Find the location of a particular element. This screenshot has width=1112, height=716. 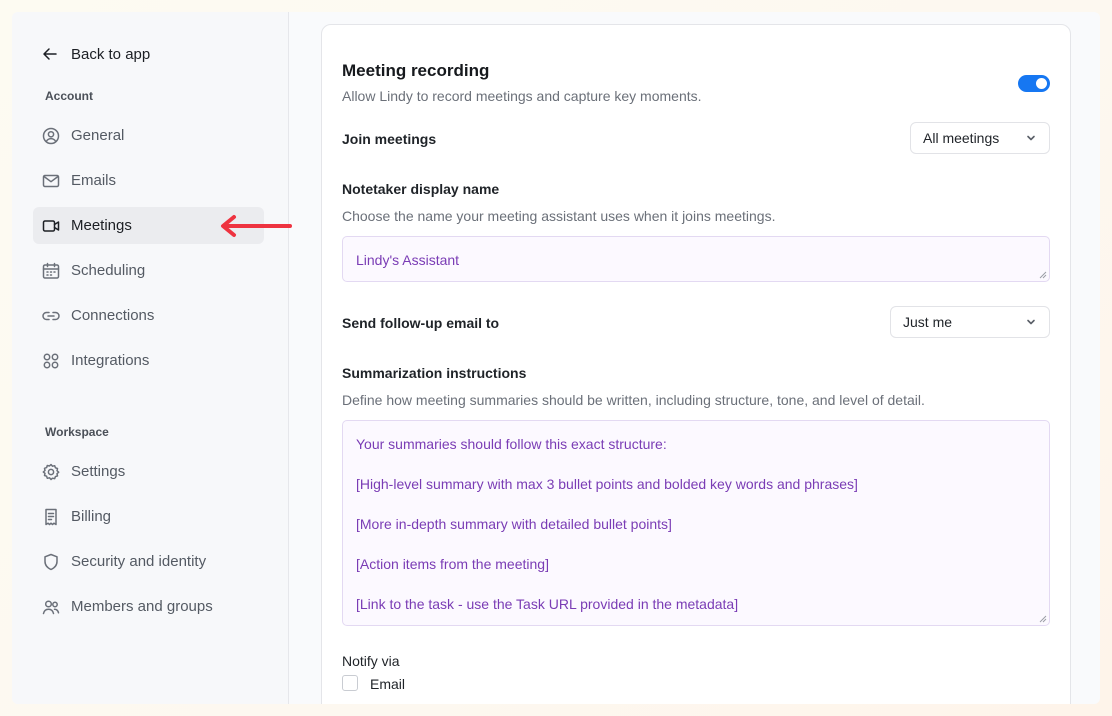

sidebar-item-connections: Connections is located at coordinates (148, 315).